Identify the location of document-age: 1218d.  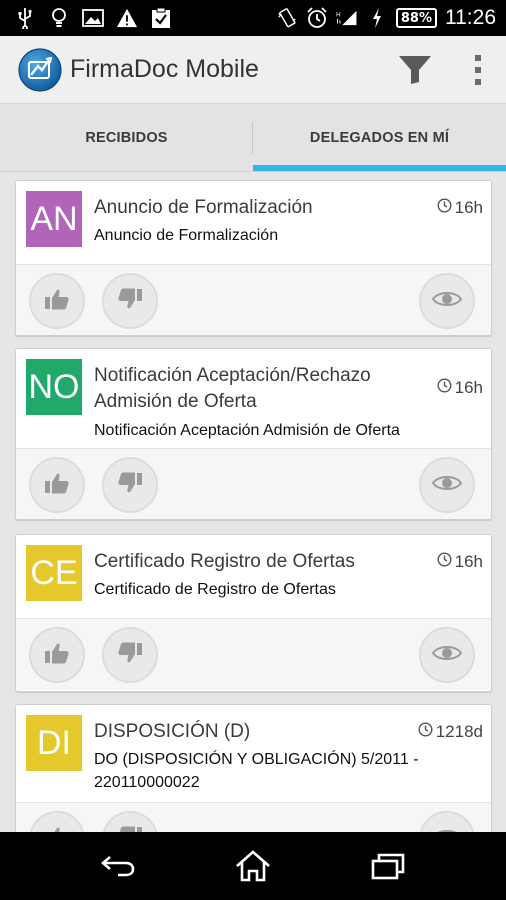
(450, 732).